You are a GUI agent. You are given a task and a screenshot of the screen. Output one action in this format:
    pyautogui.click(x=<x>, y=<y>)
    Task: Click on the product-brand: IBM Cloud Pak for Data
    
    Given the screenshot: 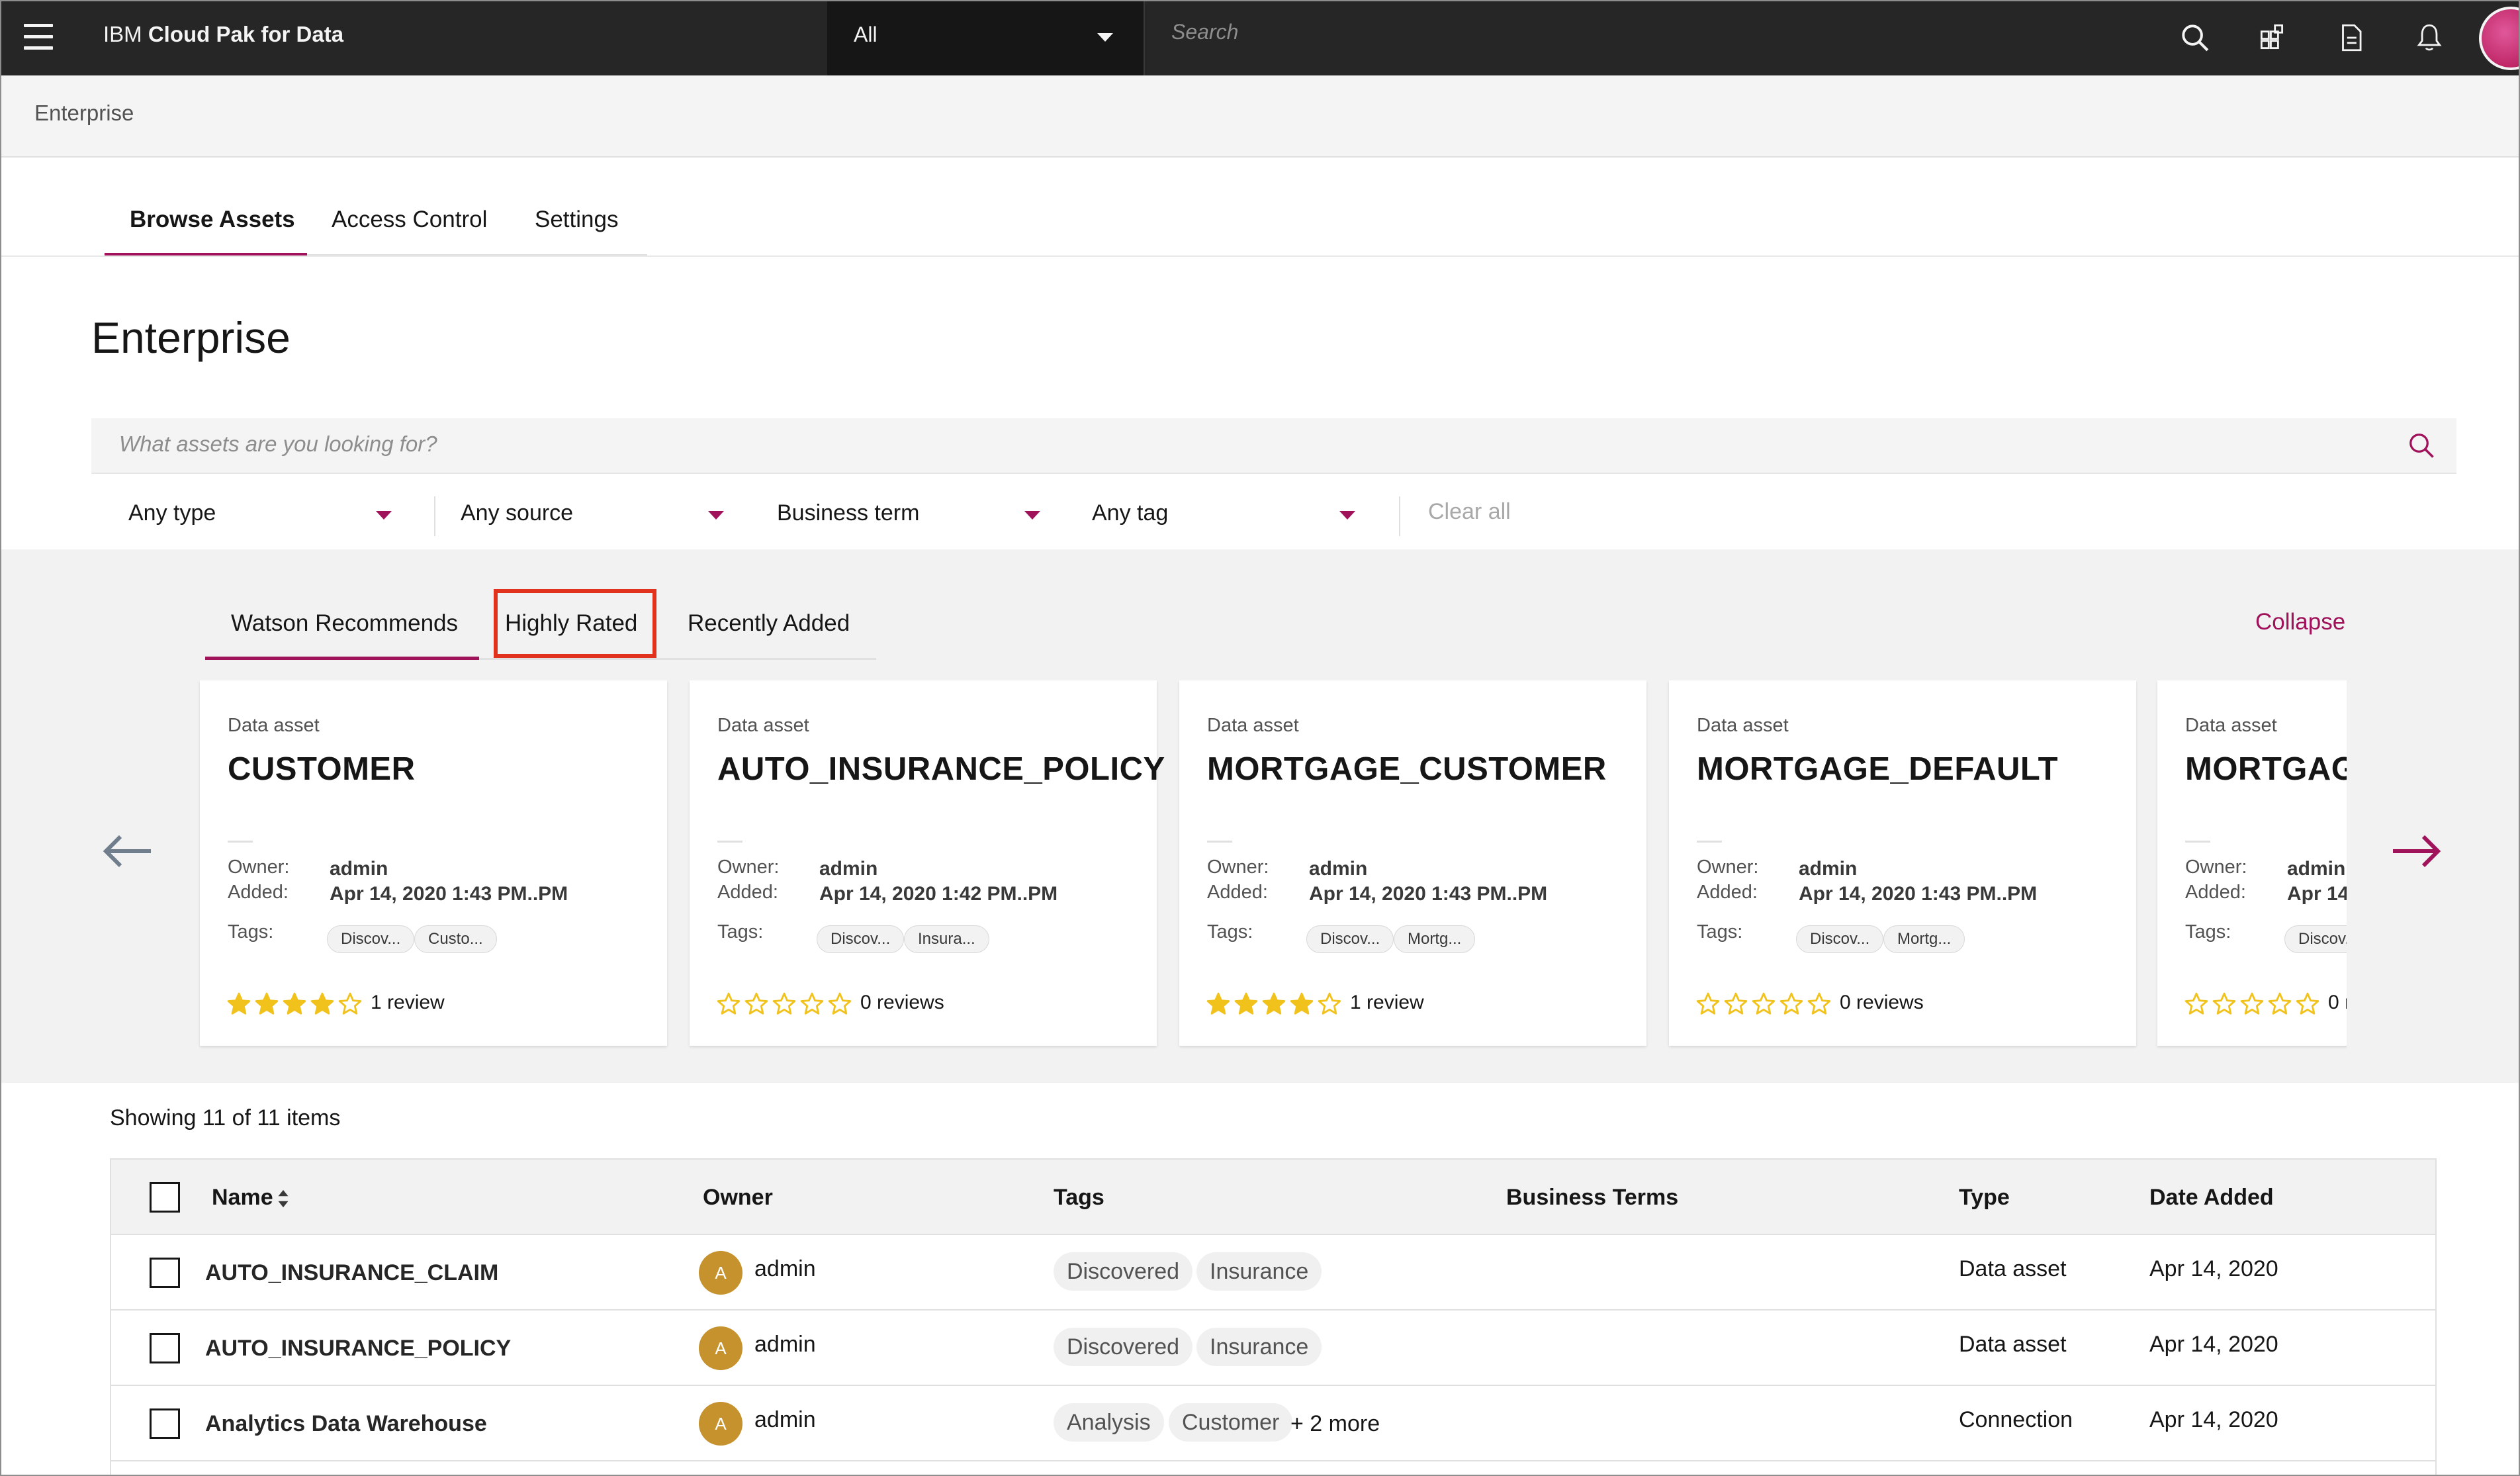 What is the action you would take?
    pyautogui.click(x=223, y=34)
    